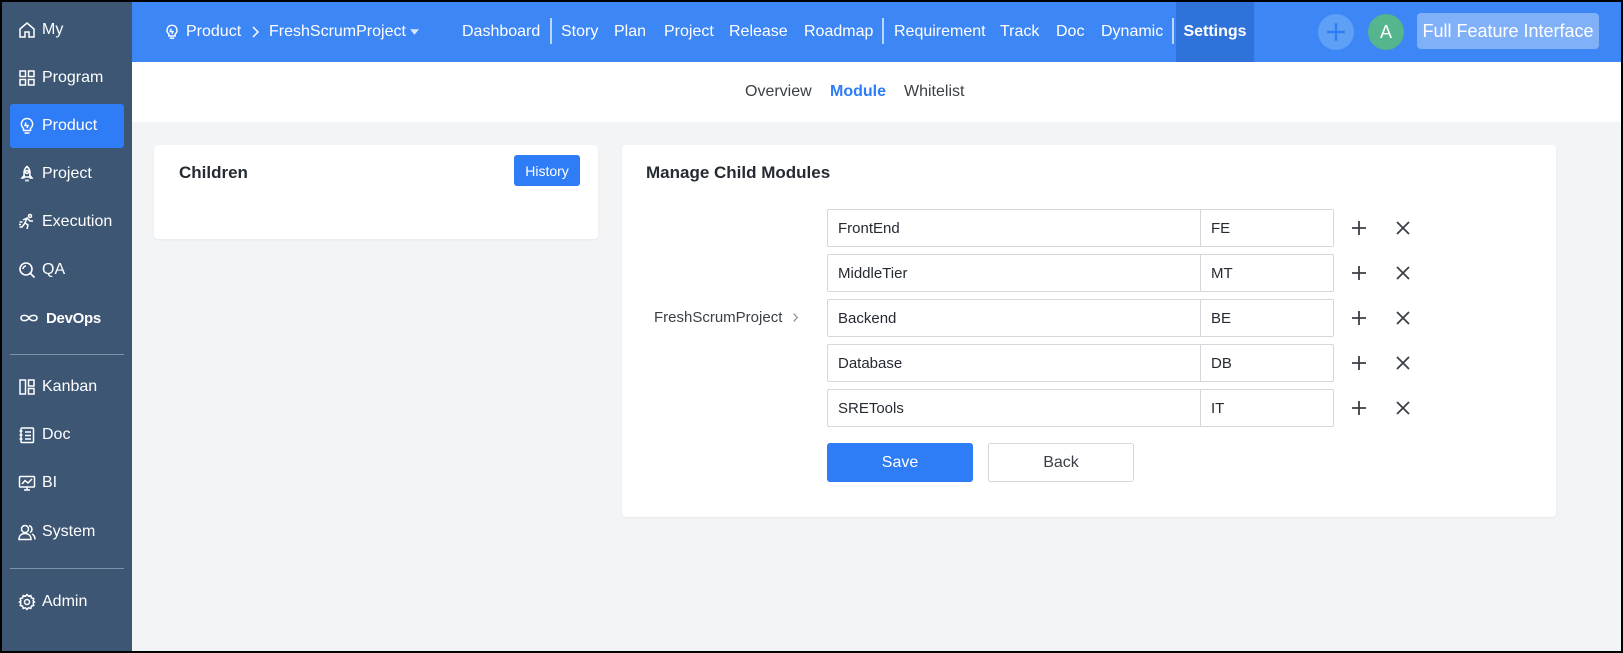 Image resolution: width=1623 pixels, height=653 pixels. I want to click on sidebar-item-doc: Doc, so click(67, 435).